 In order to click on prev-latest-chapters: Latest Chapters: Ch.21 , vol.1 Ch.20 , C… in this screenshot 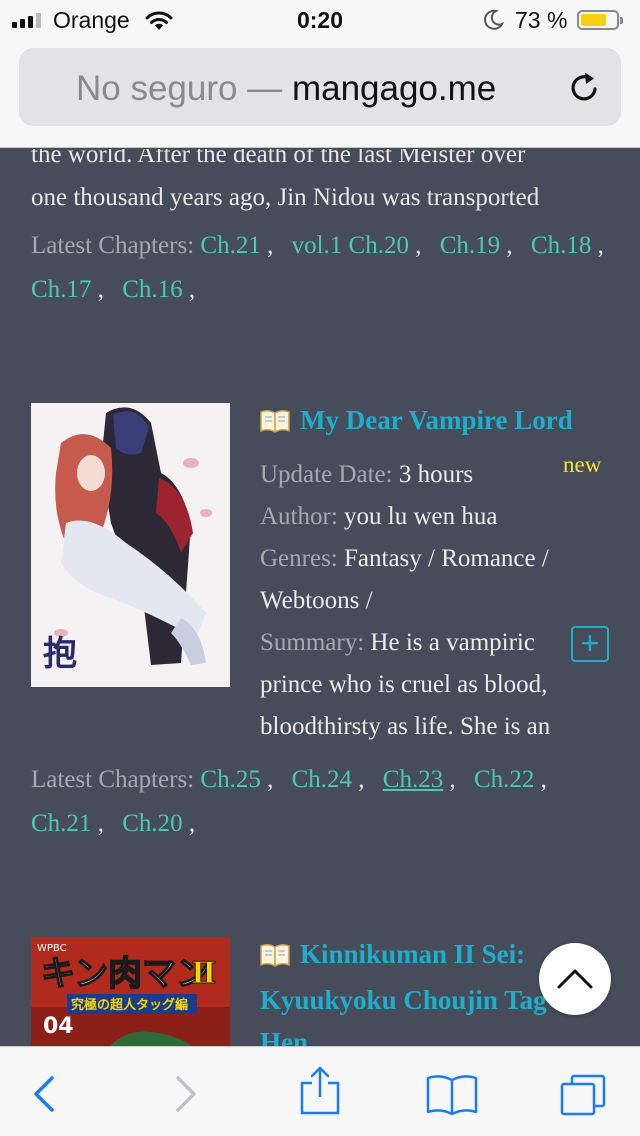, I will do `click(317, 267)`.